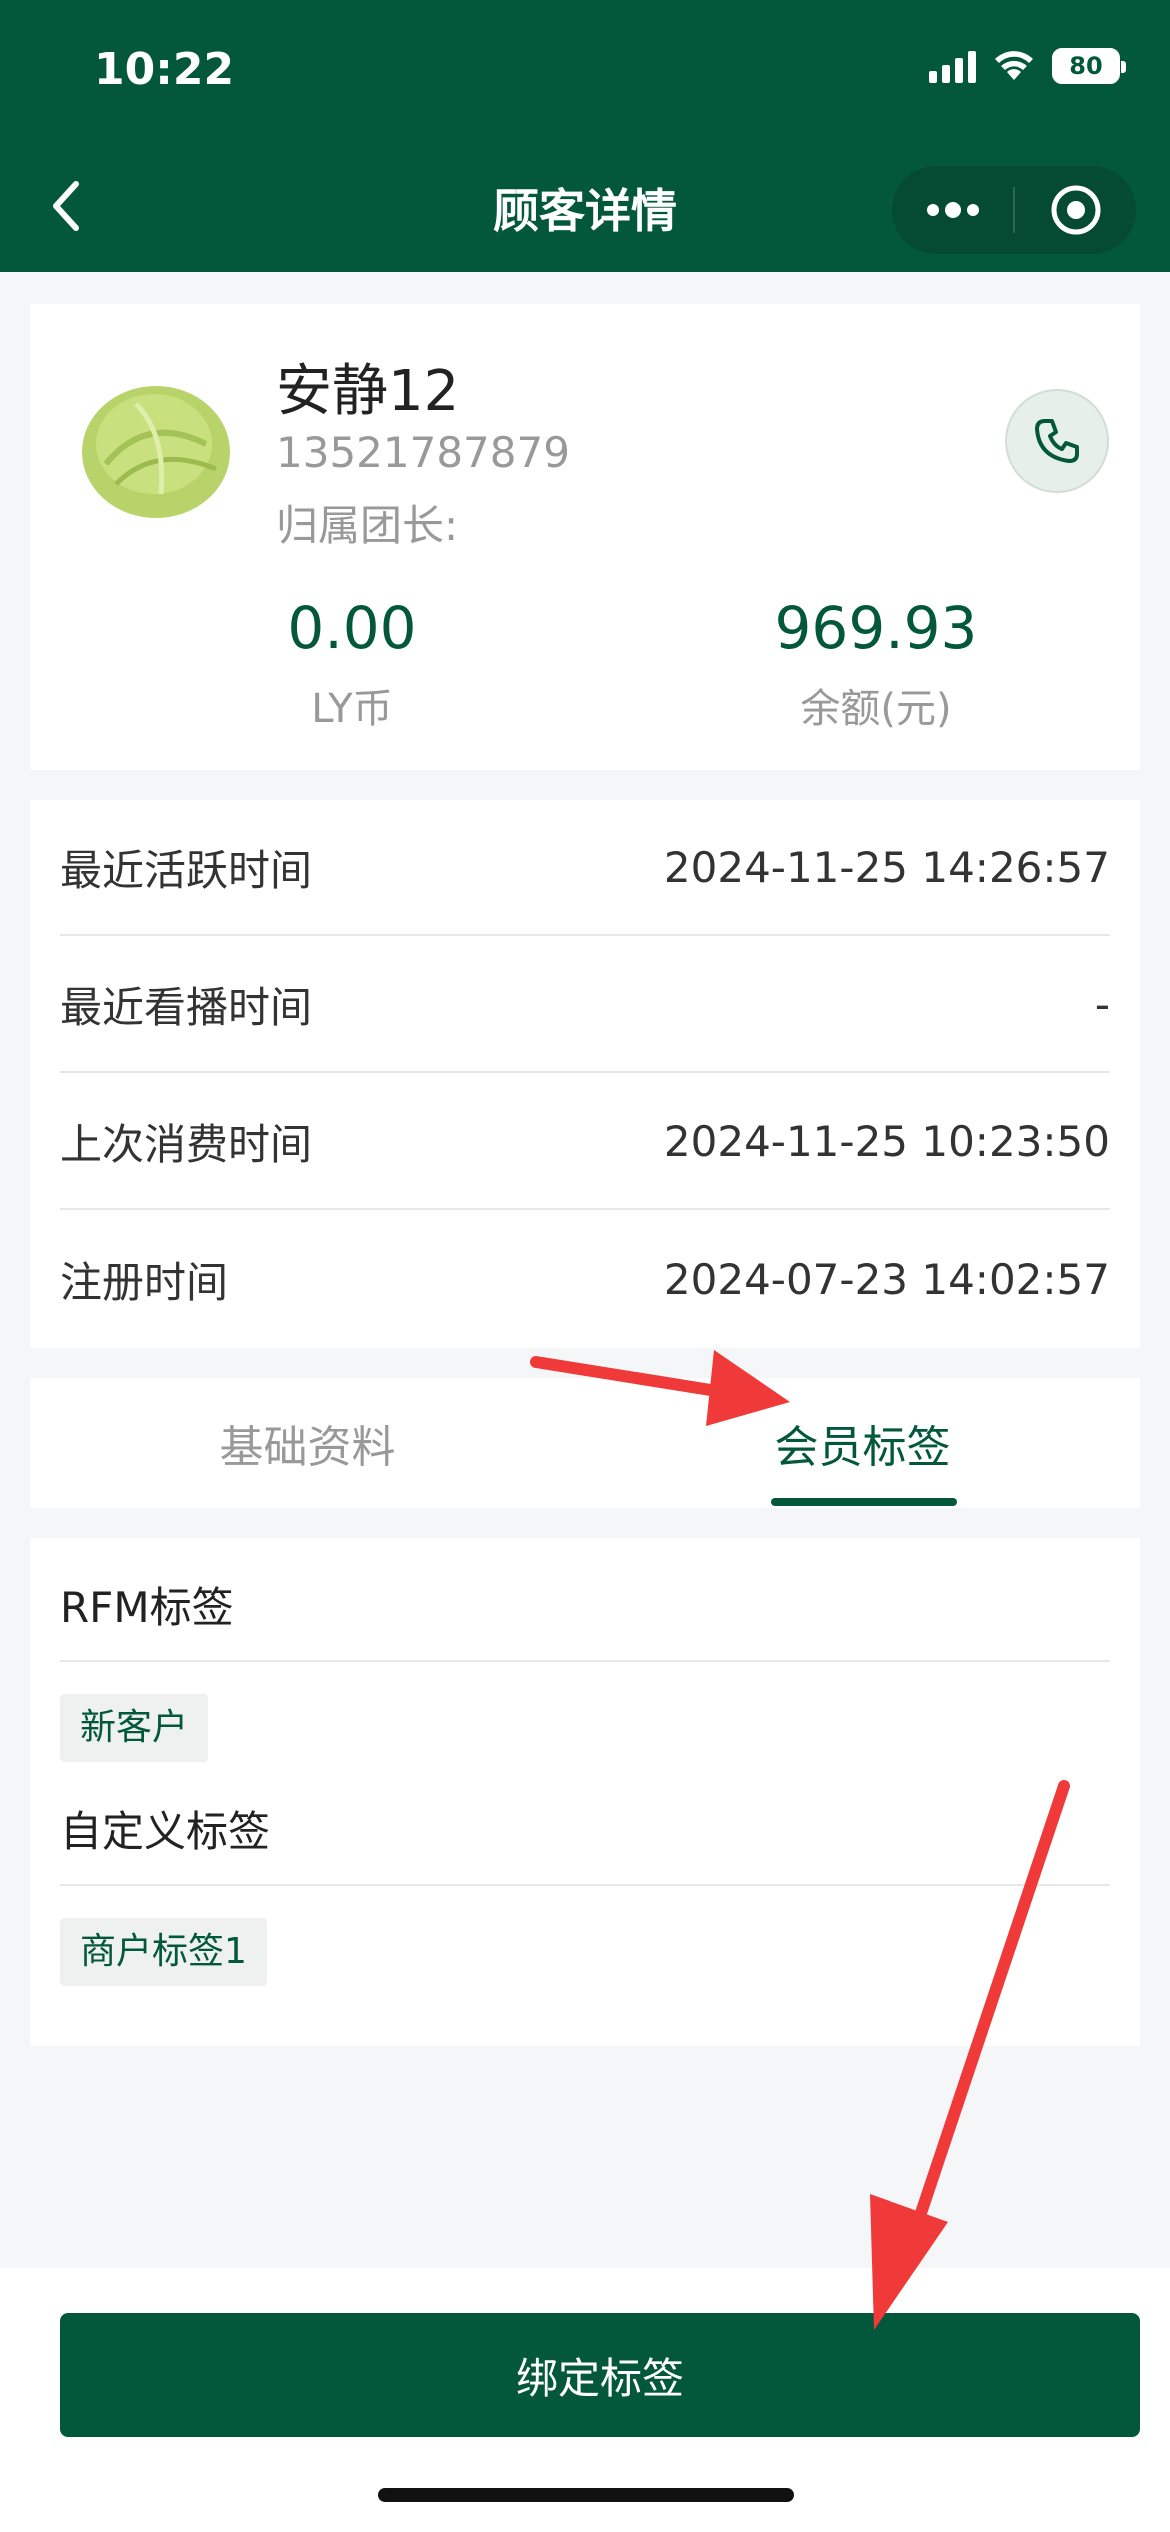  I want to click on stat-label: 余额(元), so click(876, 709).